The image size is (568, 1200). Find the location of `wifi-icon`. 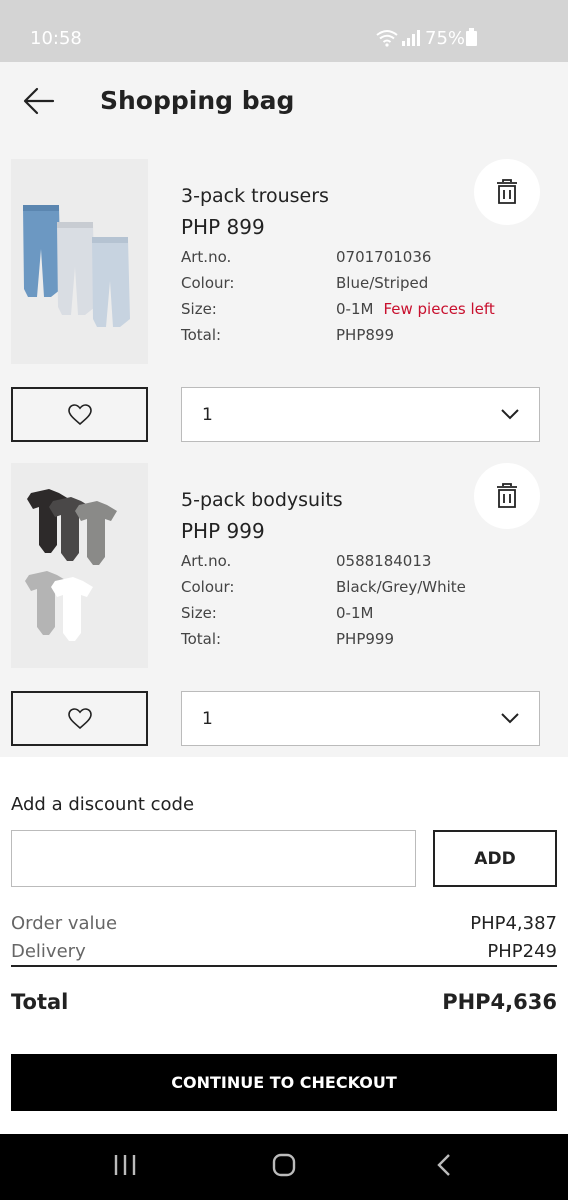

wifi-icon is located at coordinates (387, 38).